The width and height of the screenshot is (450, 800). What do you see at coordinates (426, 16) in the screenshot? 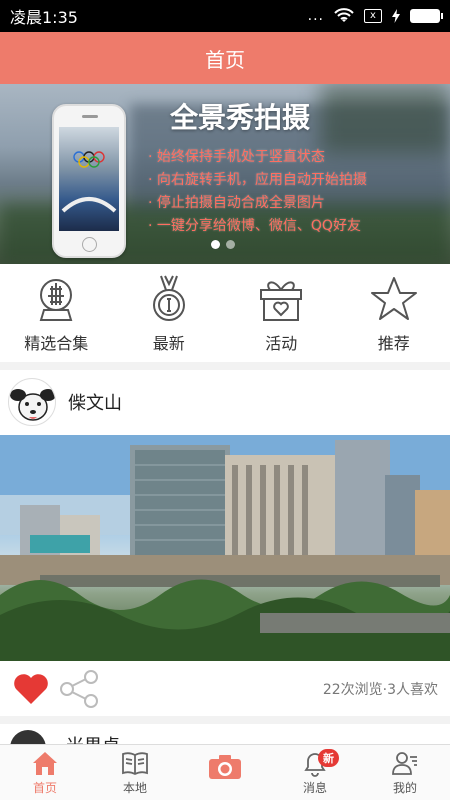
I see `battery-icon` at bounding box center [426, 16].